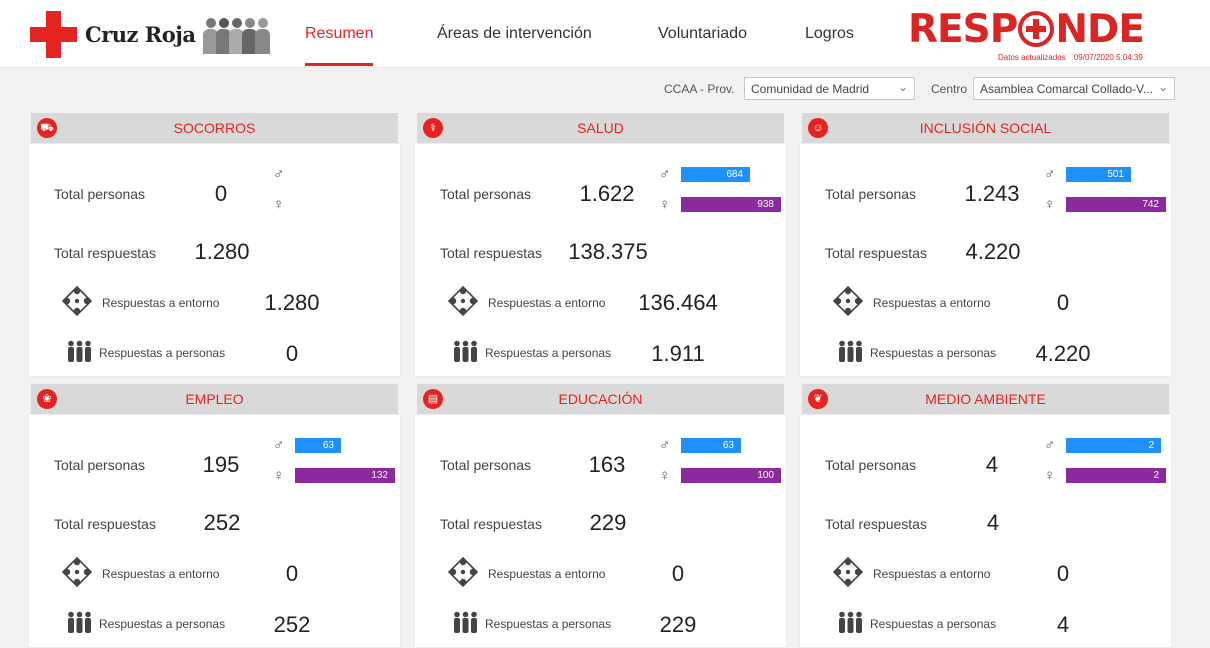  I want to click on resp-personas-value: 229, so click(678, 624).